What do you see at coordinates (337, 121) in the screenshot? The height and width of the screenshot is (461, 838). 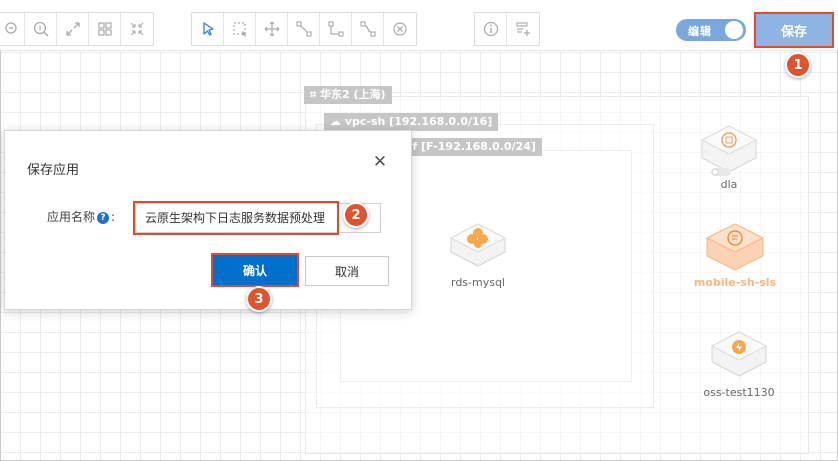 I see `cloud-icon: ☁` at bounding box center [337, 121].